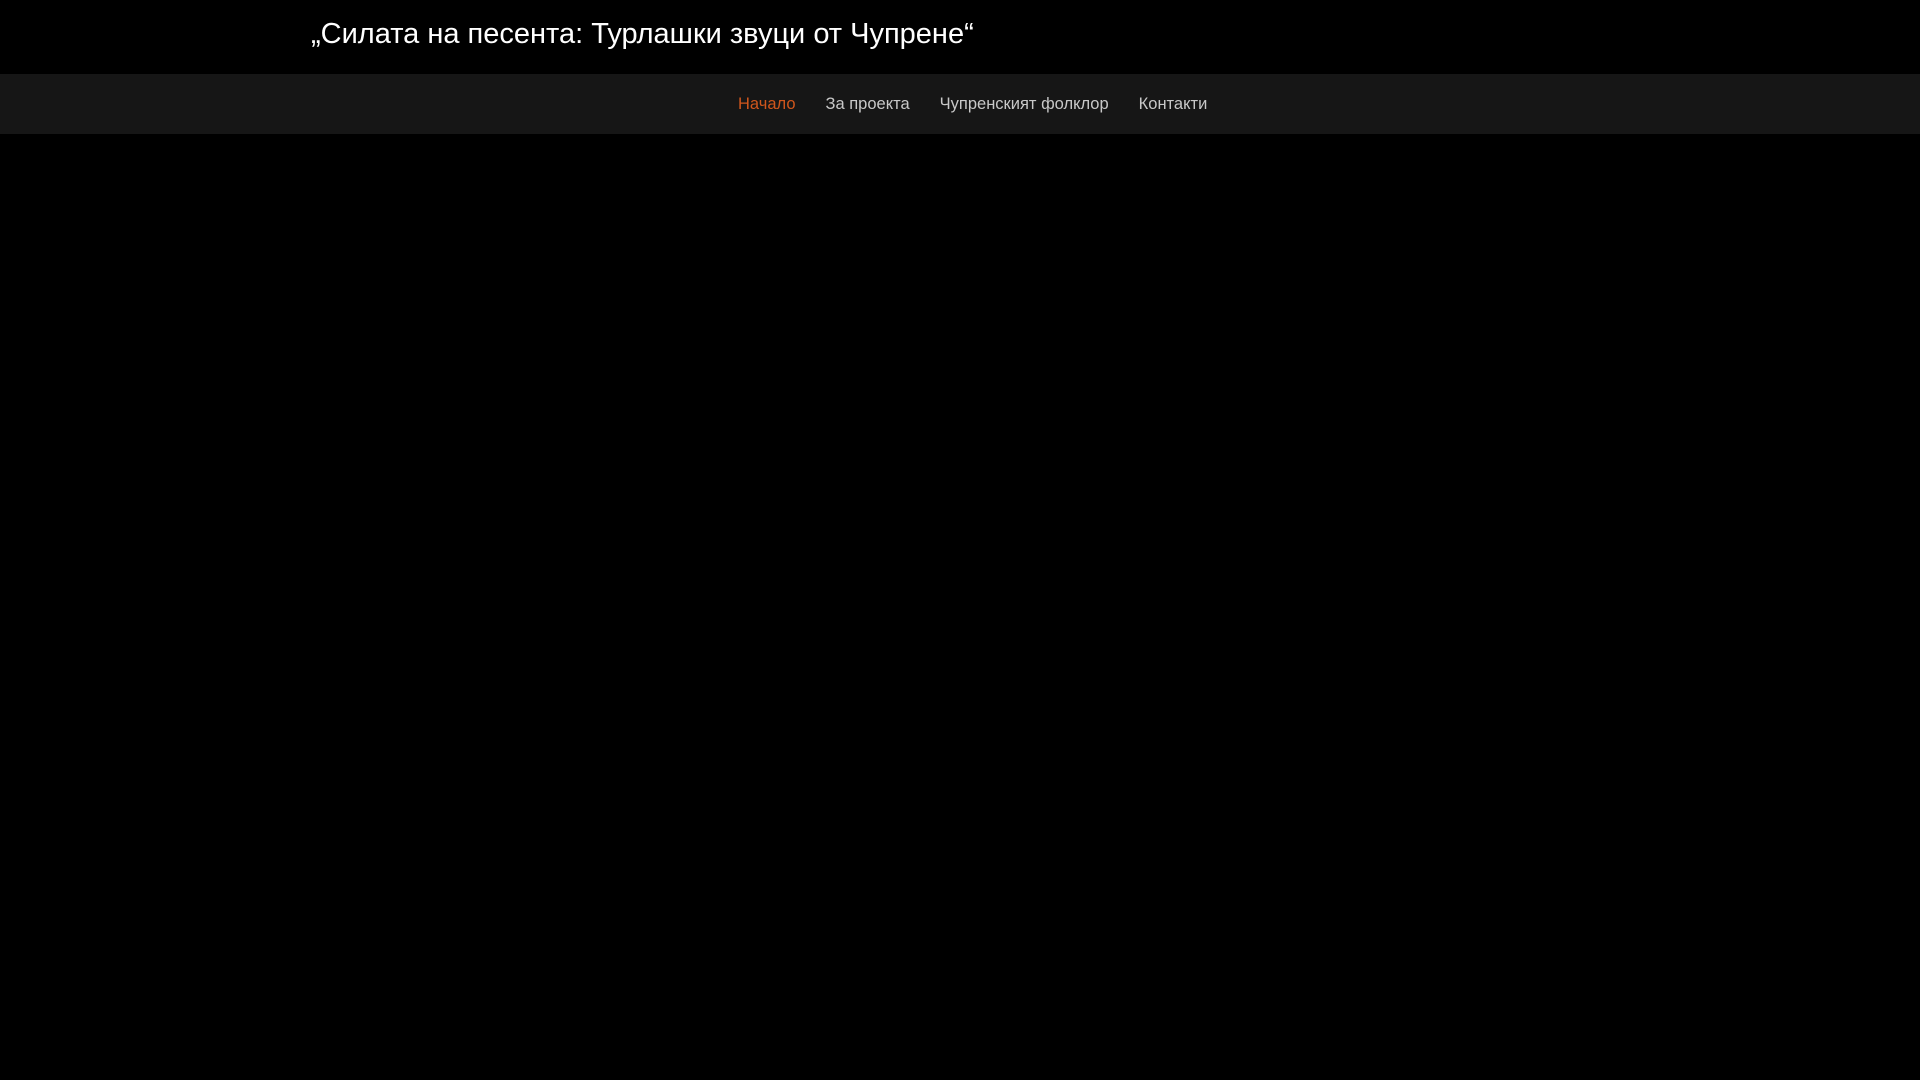 This screenshot has height=1080, width=1920. Describe the element at coordinates (868, 104) in the screenshot. I see `nav-item-about-project: За проекта` at that location.